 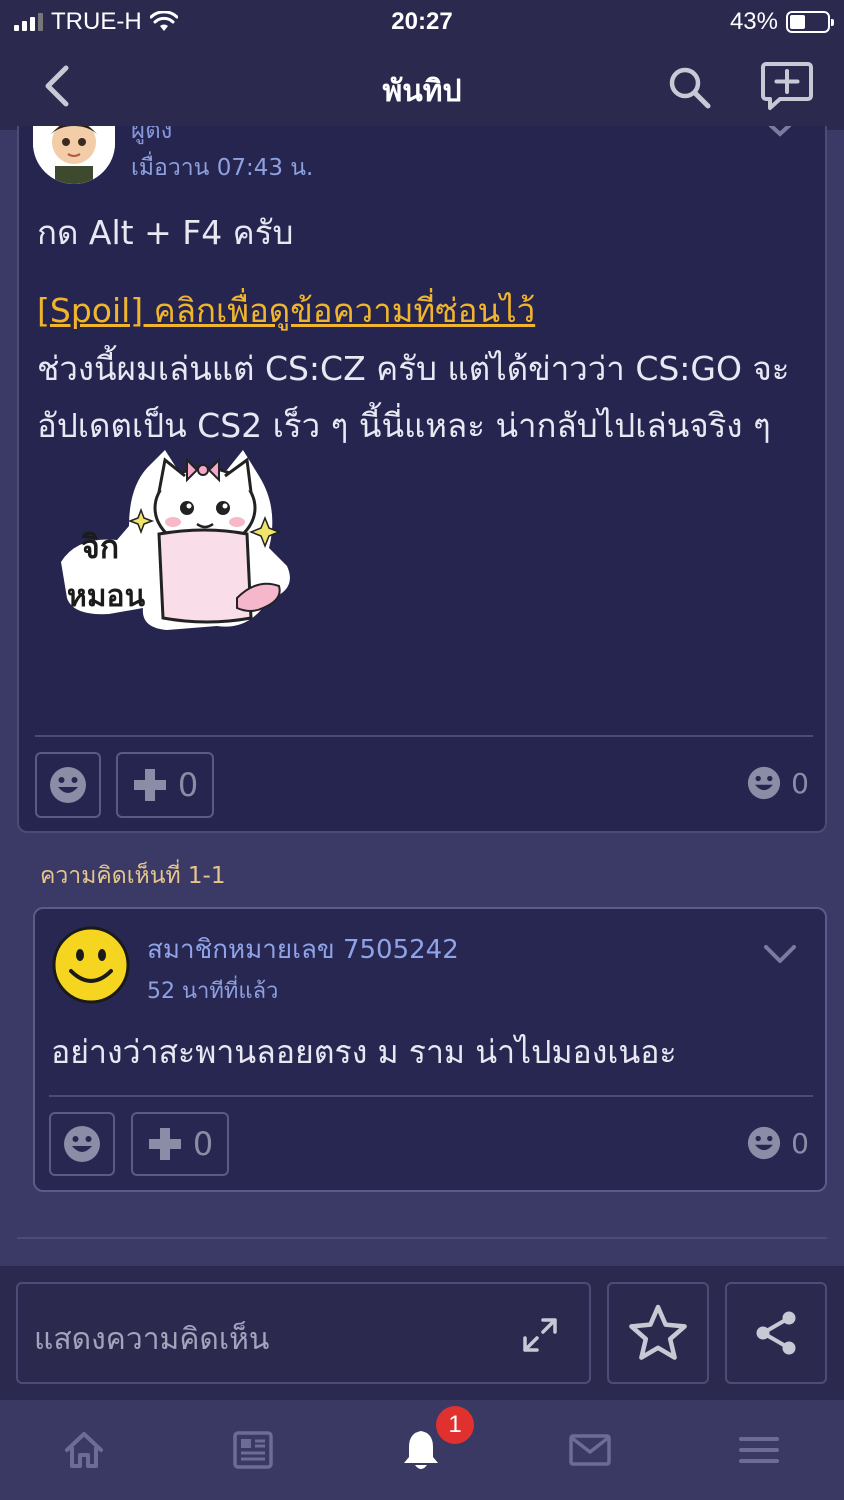 I want to click on avatar-image, so click(x=74, y=155).